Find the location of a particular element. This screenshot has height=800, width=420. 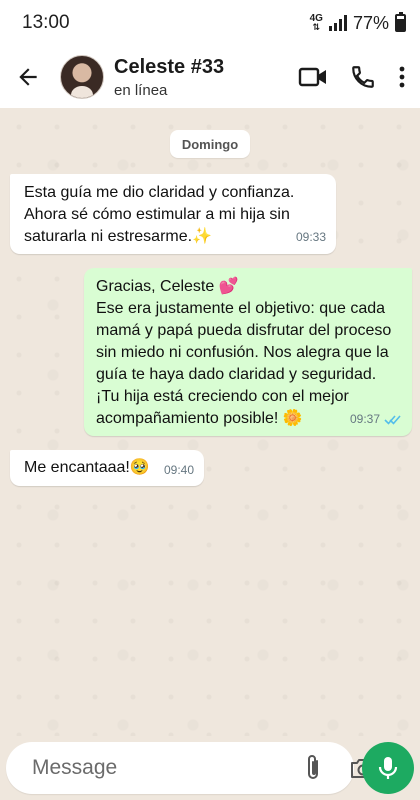

contact-status: en línea is located at coordinates (141, 90).